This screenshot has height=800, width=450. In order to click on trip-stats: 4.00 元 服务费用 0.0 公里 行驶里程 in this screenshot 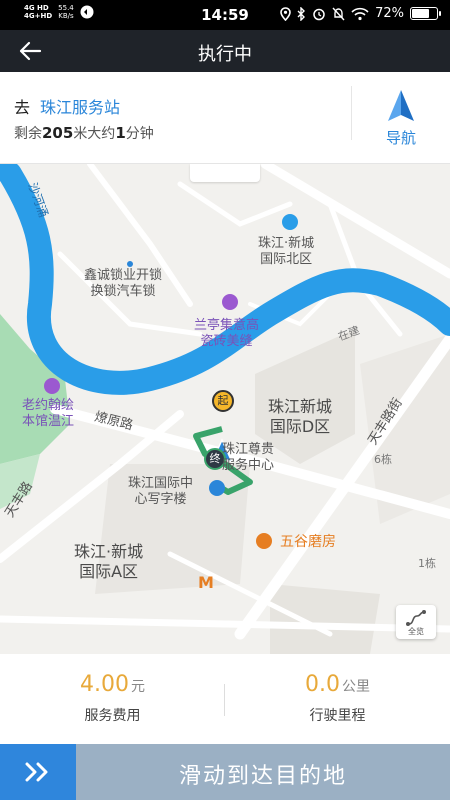, I will do `click(225, 699)`.